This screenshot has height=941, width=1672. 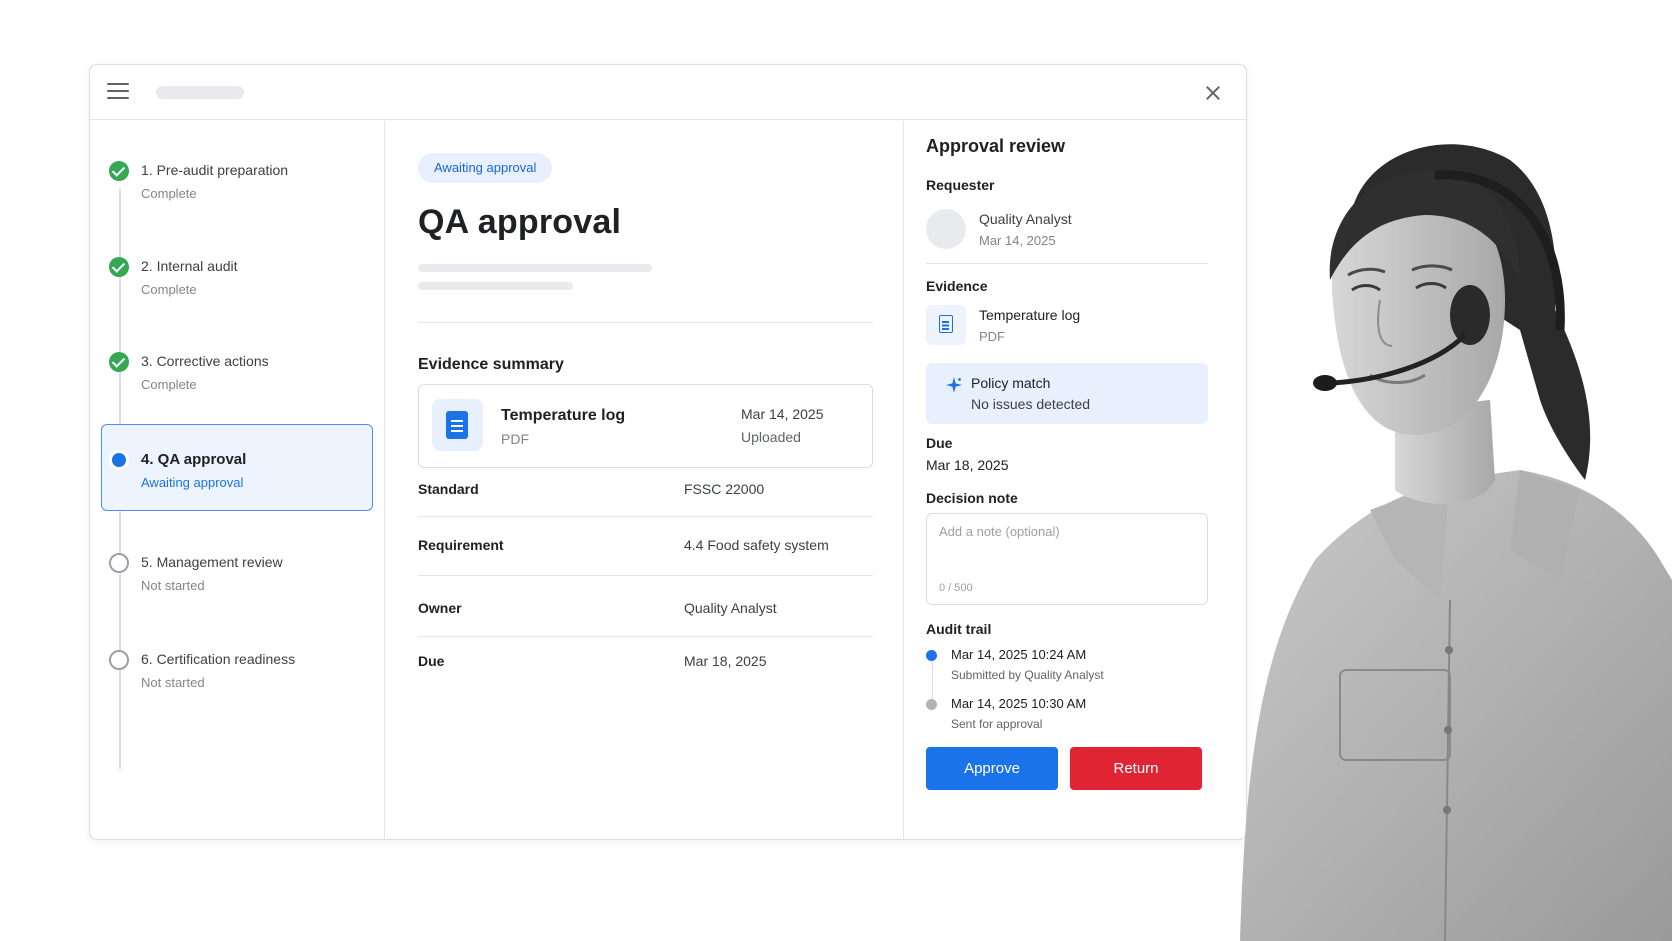 What do you see at coordinates (959, 629) in the screenshot?
I see `audit-trail-label: Audit trail` at bounding box center [959, 629].